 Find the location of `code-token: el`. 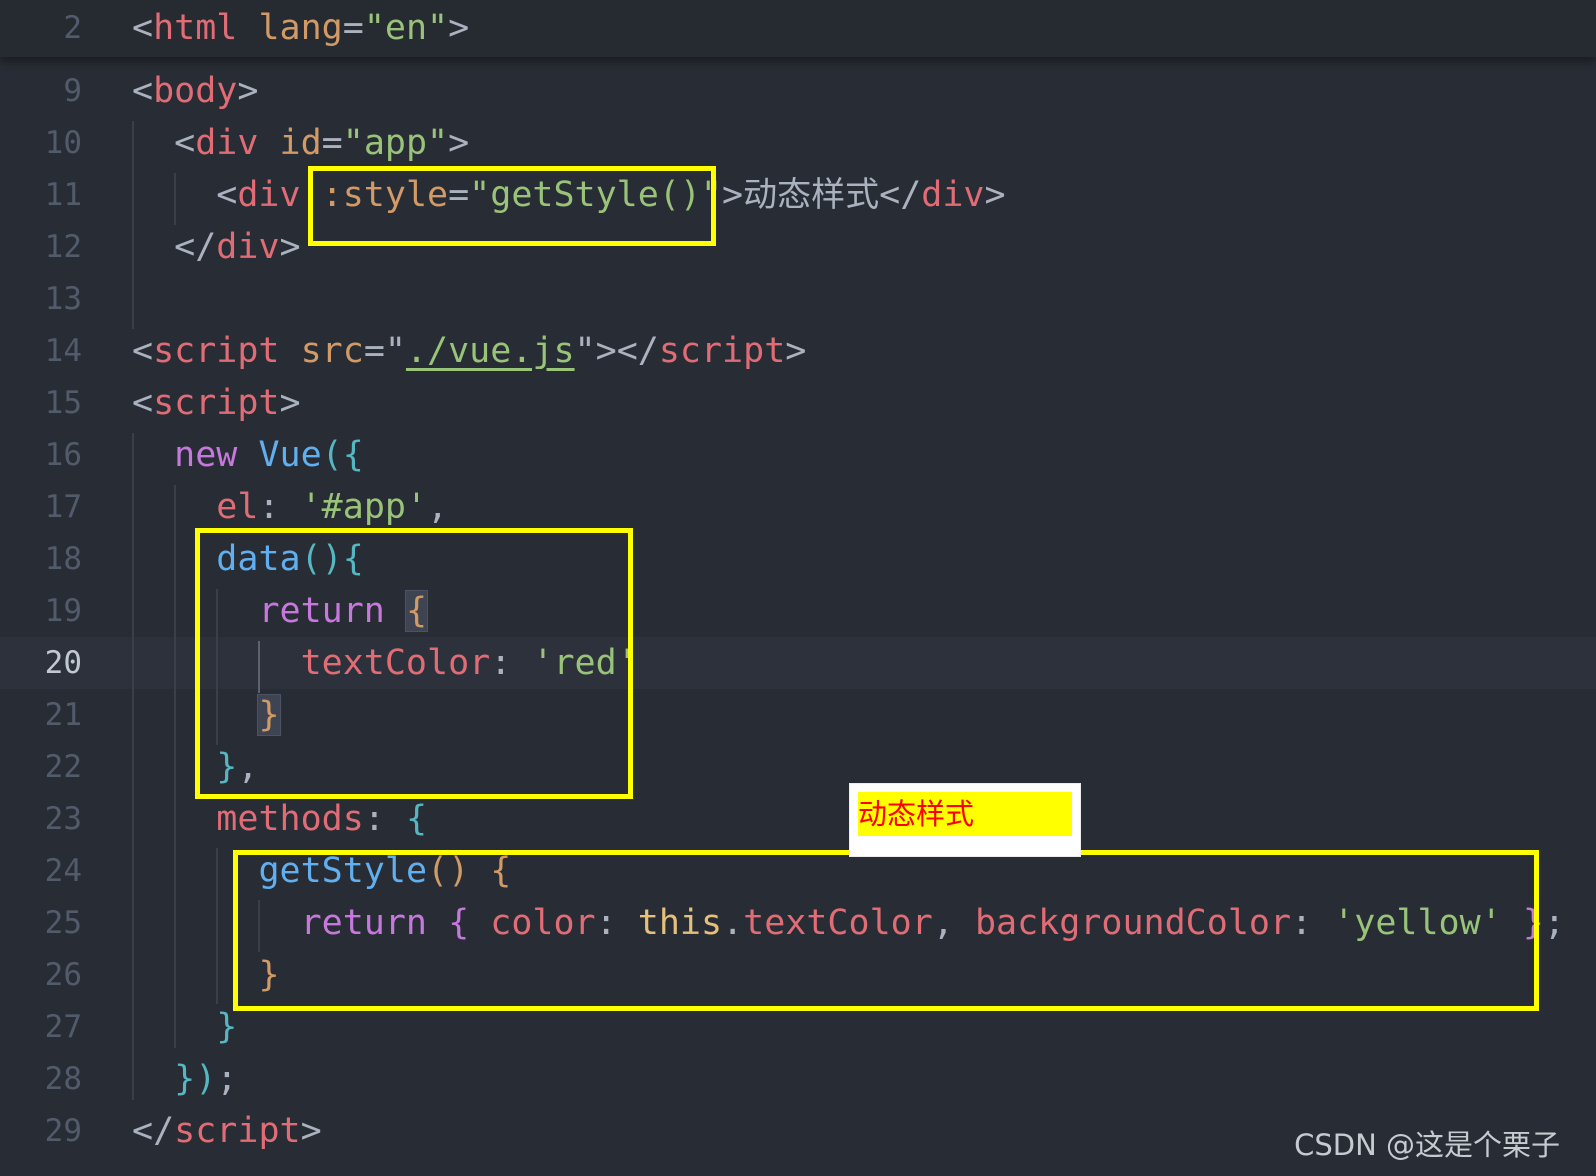

code-token: el is located at coordinates (237, 507).